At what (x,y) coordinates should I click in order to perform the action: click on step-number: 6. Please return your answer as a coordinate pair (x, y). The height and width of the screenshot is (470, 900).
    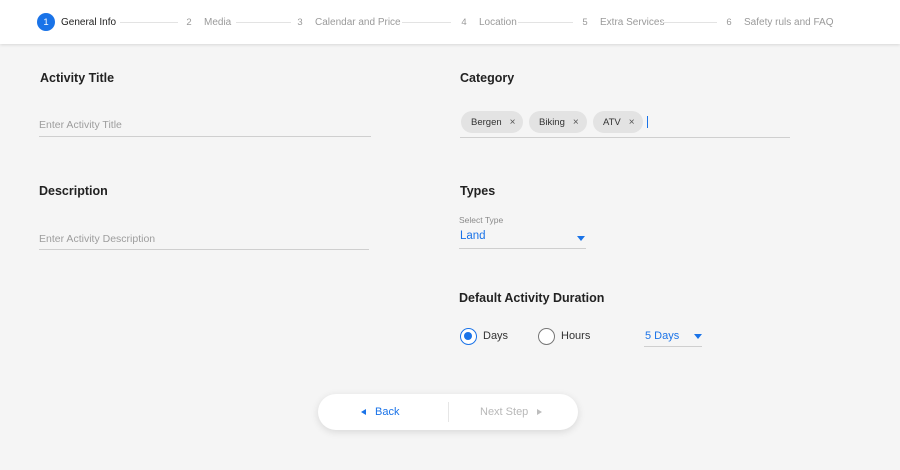
    Looking at the image, I should click on (729, 22).